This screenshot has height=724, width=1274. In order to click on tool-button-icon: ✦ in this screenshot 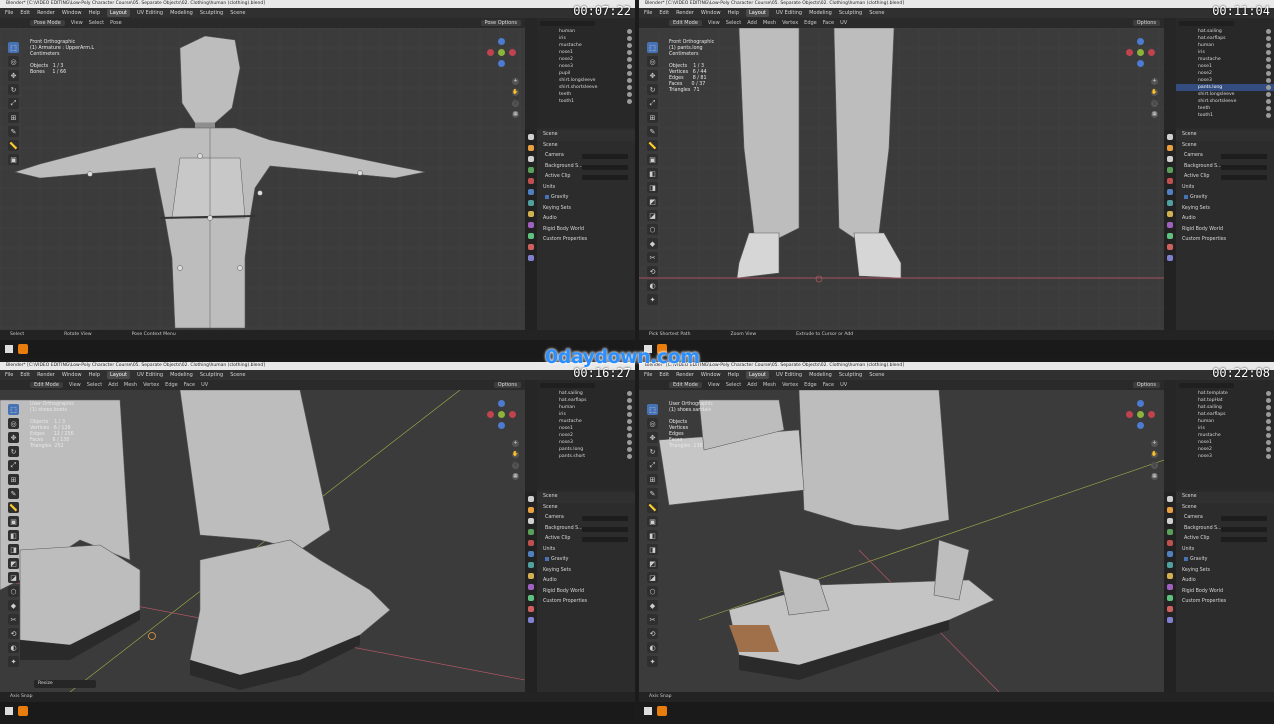, I will do `click(652, 661)`.